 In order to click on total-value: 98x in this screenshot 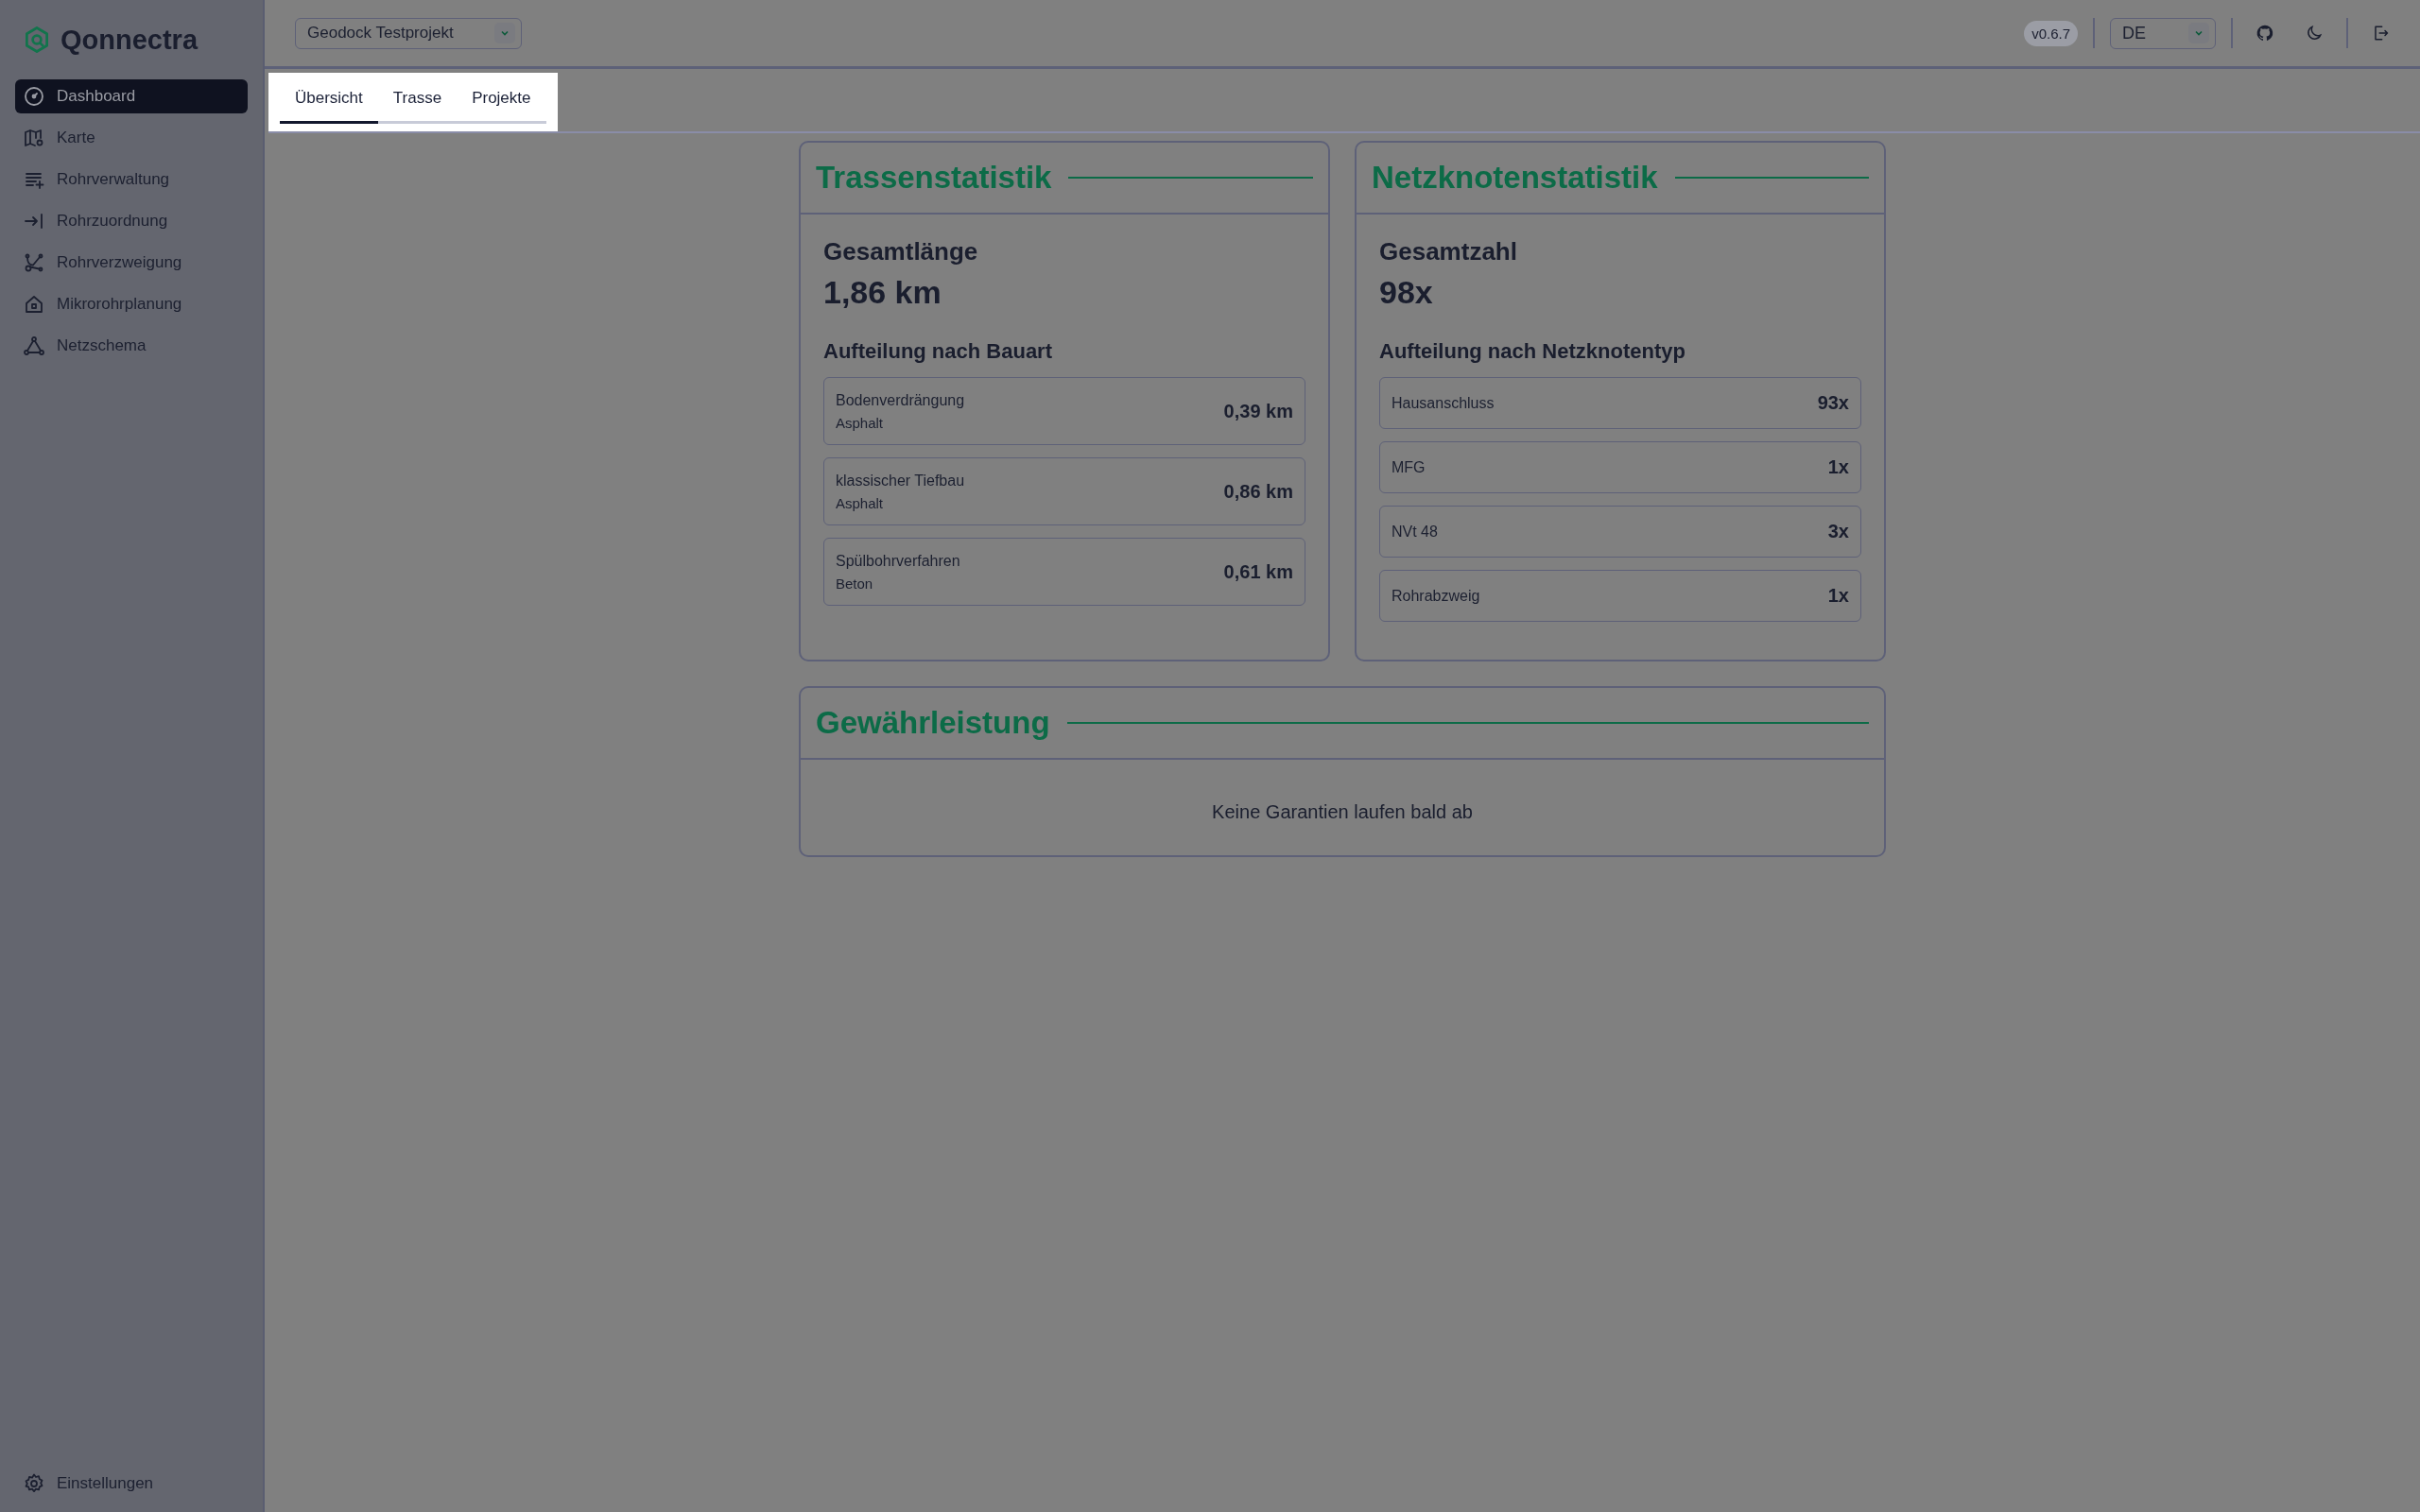, I will do `click(1406, 292)`.